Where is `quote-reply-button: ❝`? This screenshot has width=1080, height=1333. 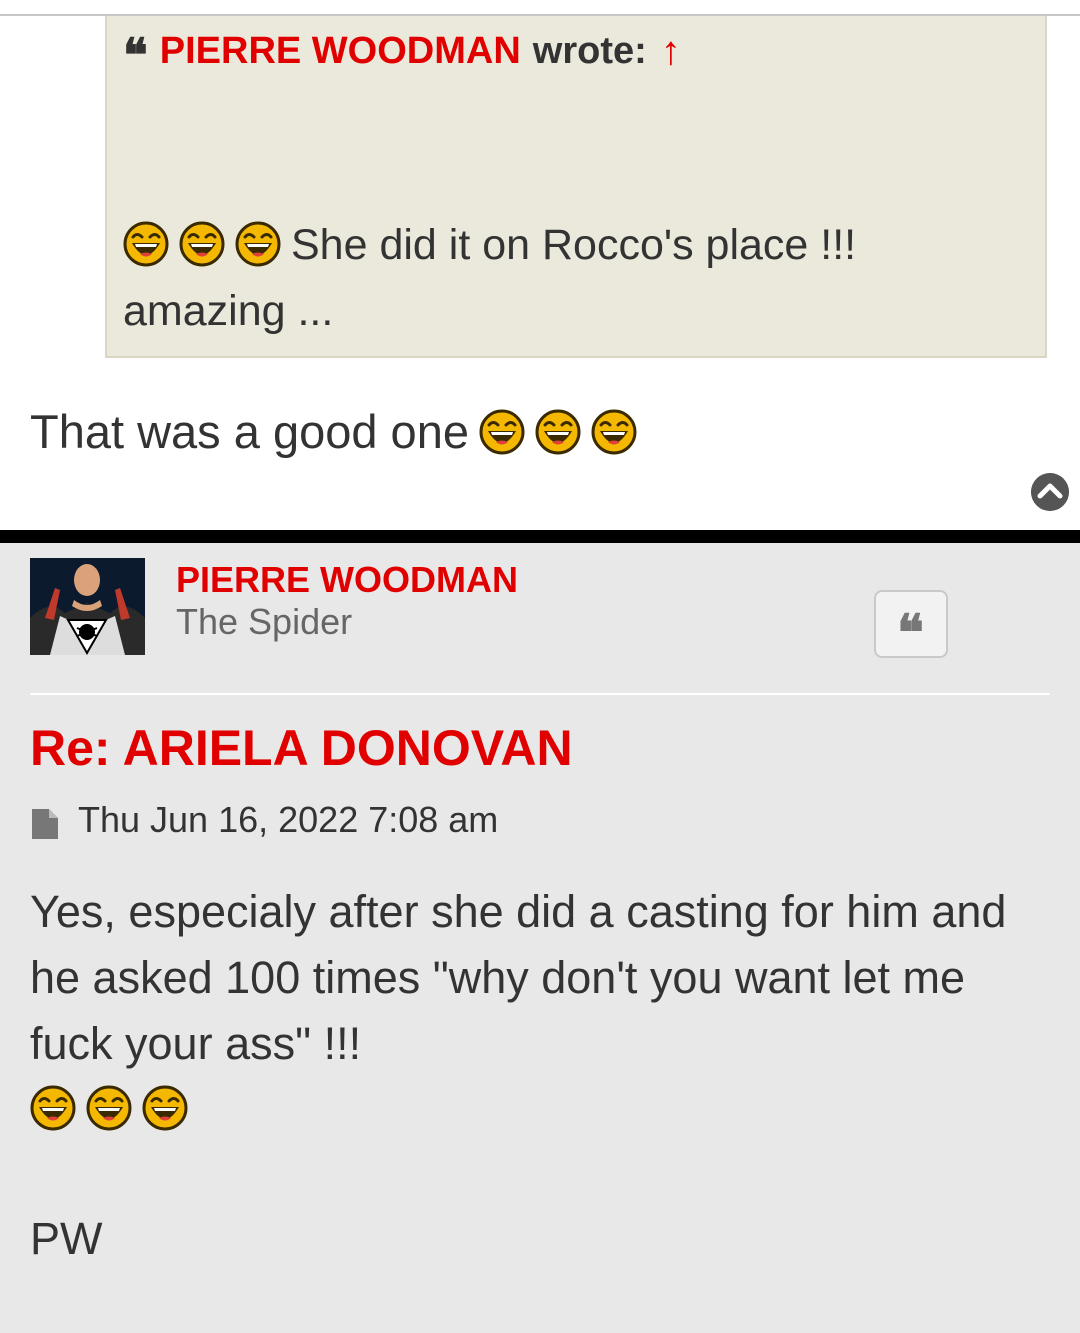
quote-reply-button: ❝ is located at coordinates (911, 626).